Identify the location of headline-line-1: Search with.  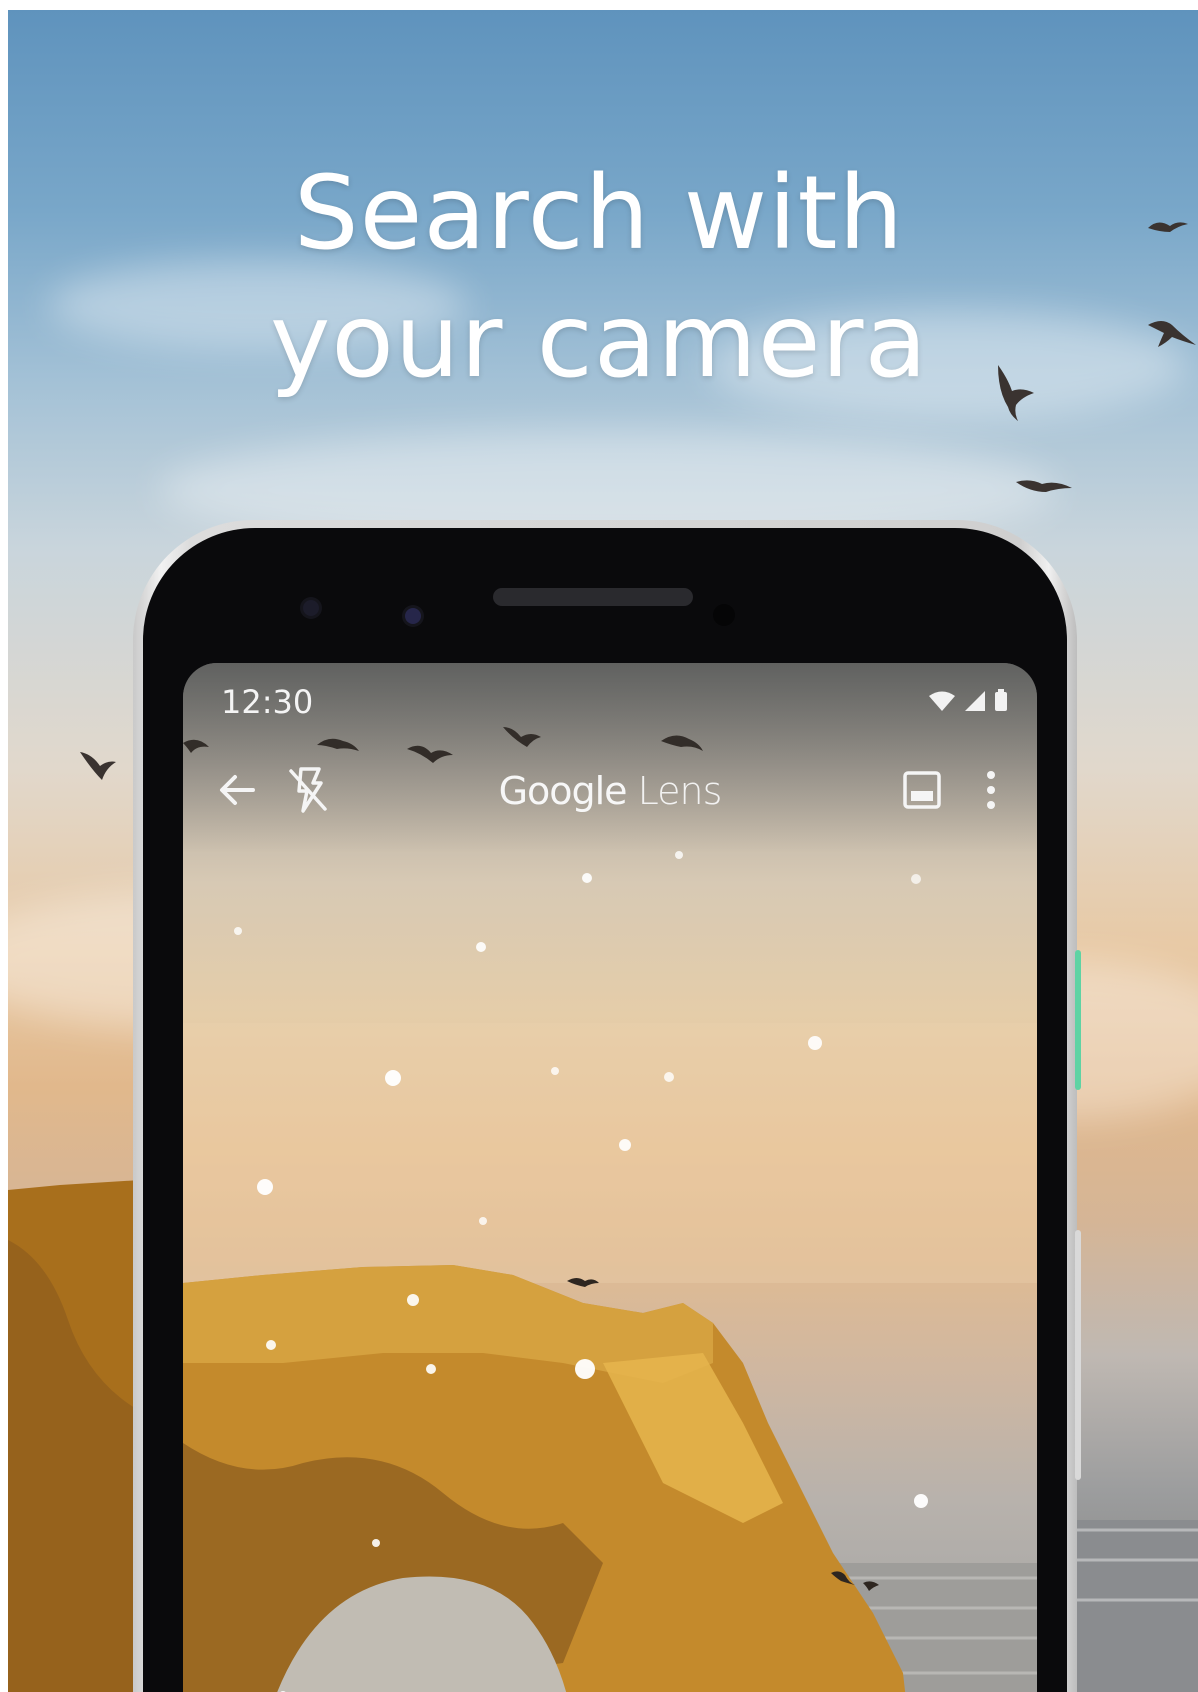
(599, 213).